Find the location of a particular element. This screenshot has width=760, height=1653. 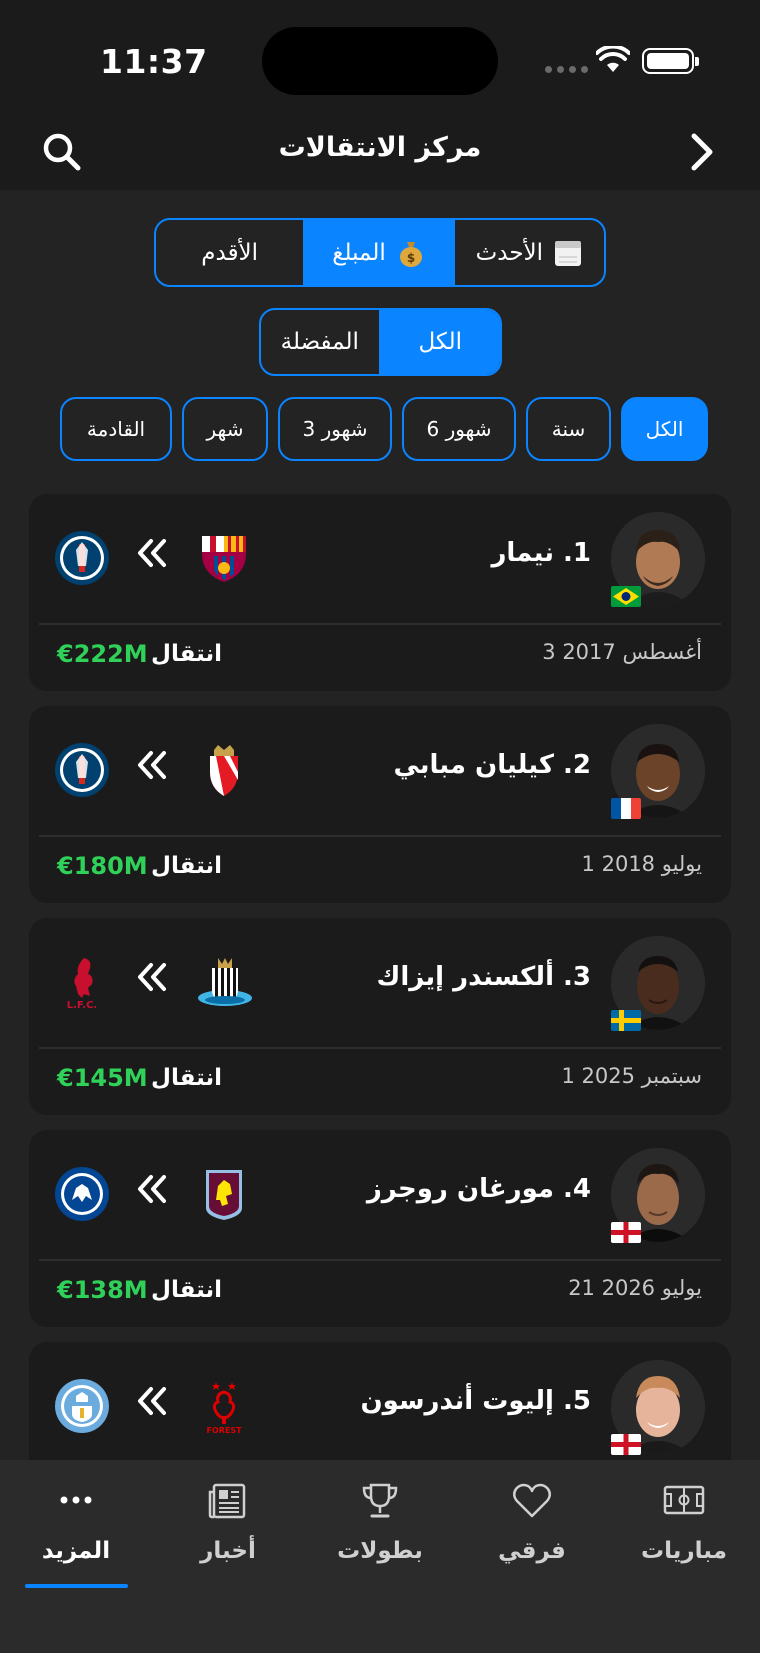

battery-icon is located at coordinates (670, 61).